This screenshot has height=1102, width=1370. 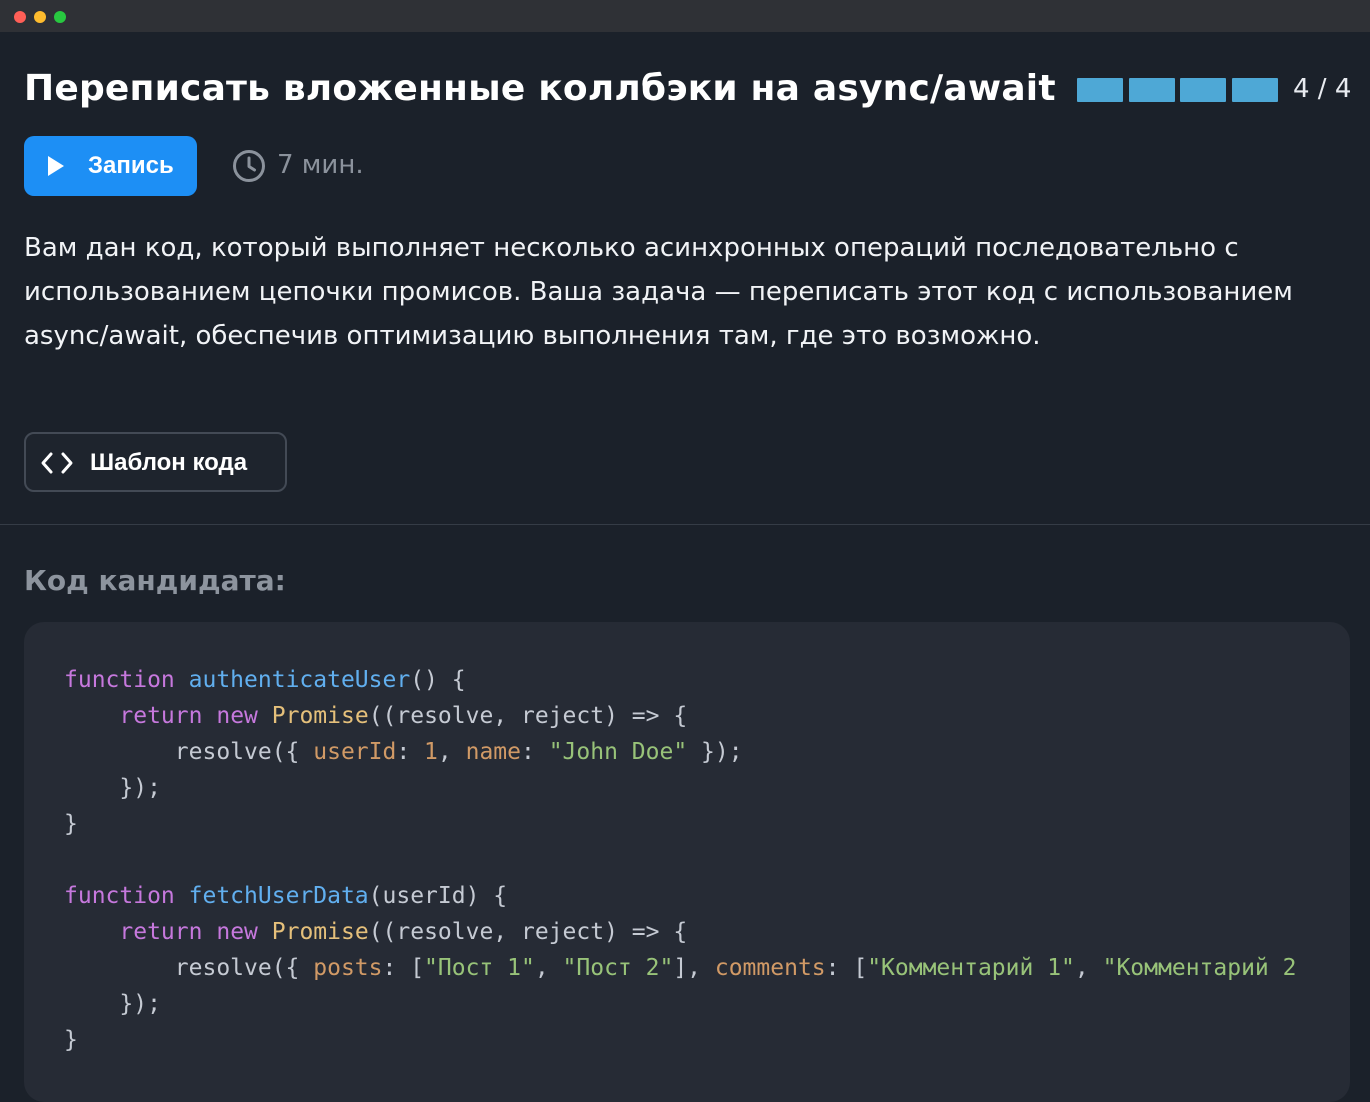 What do you see at coordinates (169, 462) in the screenshot?
I see `code-template-label: Шаблон кода` at bounding box center [169, 462].